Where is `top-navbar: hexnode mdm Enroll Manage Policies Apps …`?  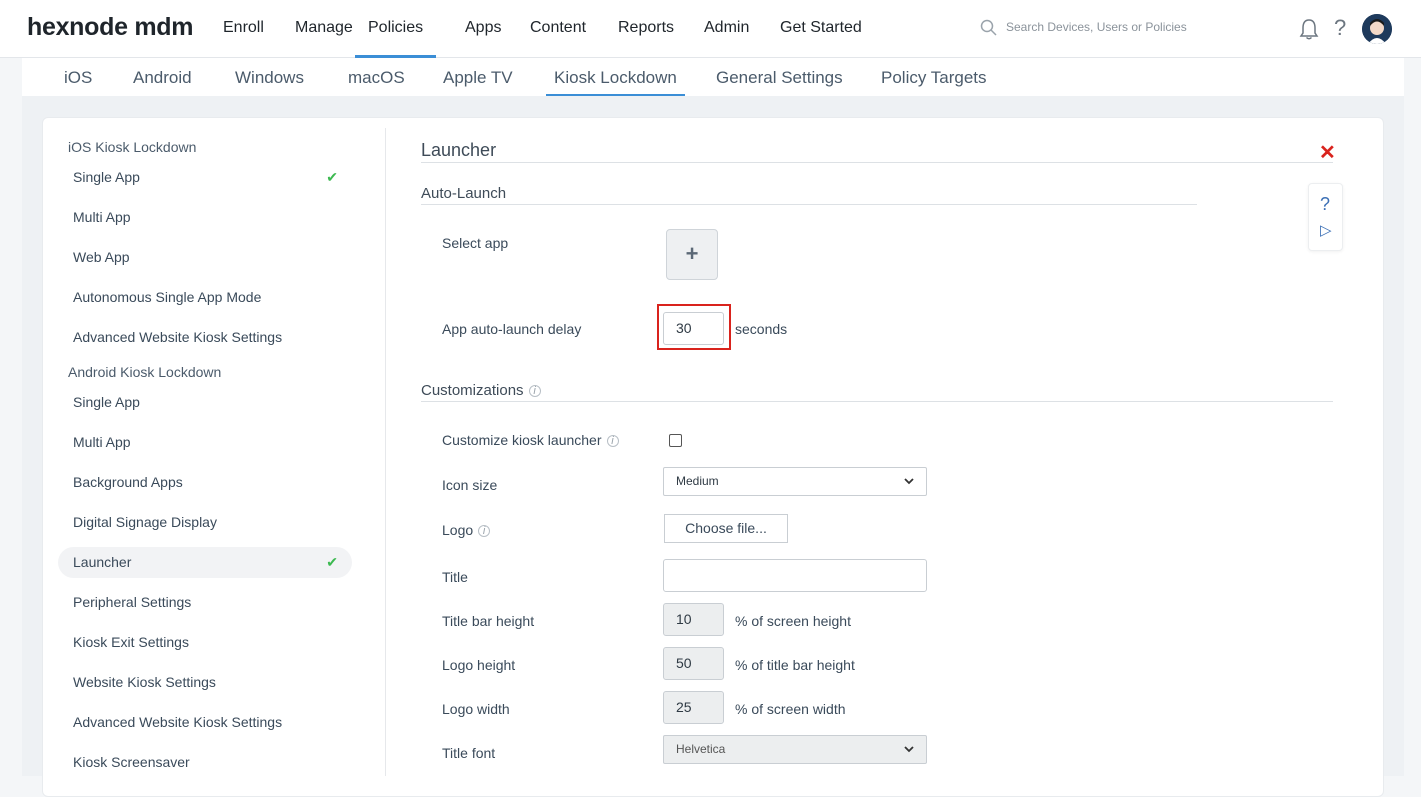 top-navbar: hexnode mdm Enroll Manage Policies Apps … is located at coordinates (710, 29).